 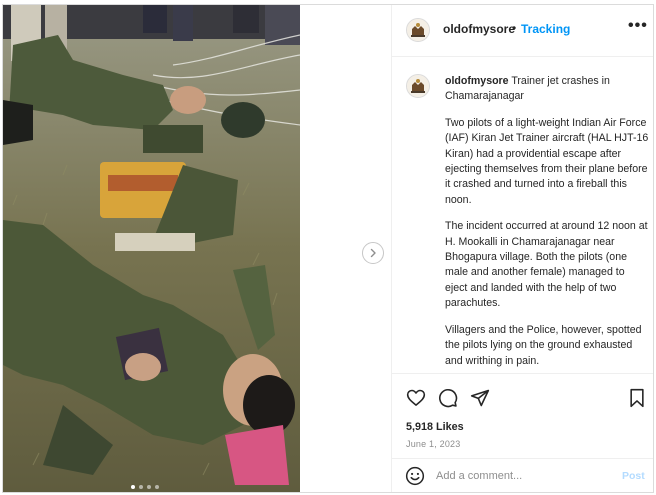 I want to click on heart-icon, so click(x=416, y=397).